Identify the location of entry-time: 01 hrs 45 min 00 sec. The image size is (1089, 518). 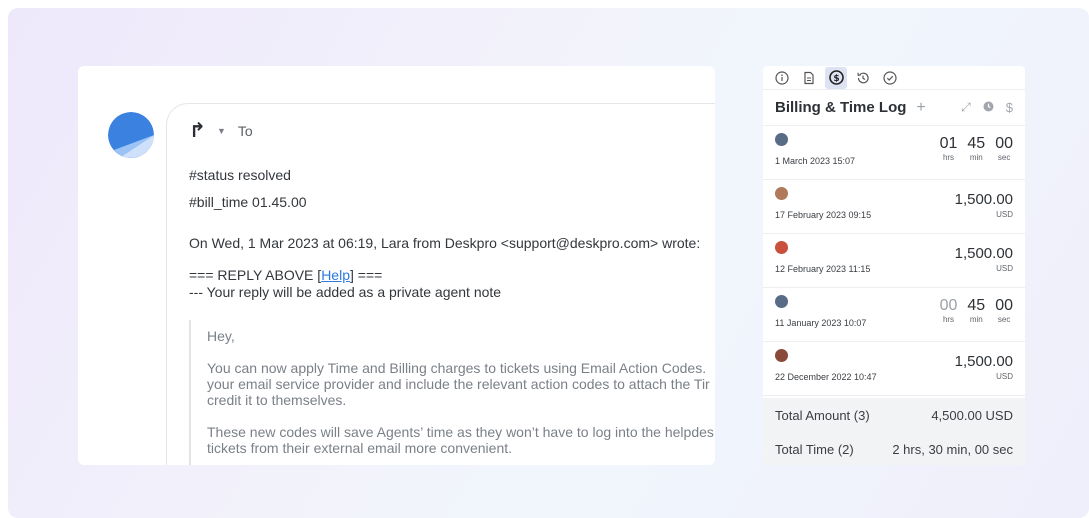
(976, 148).